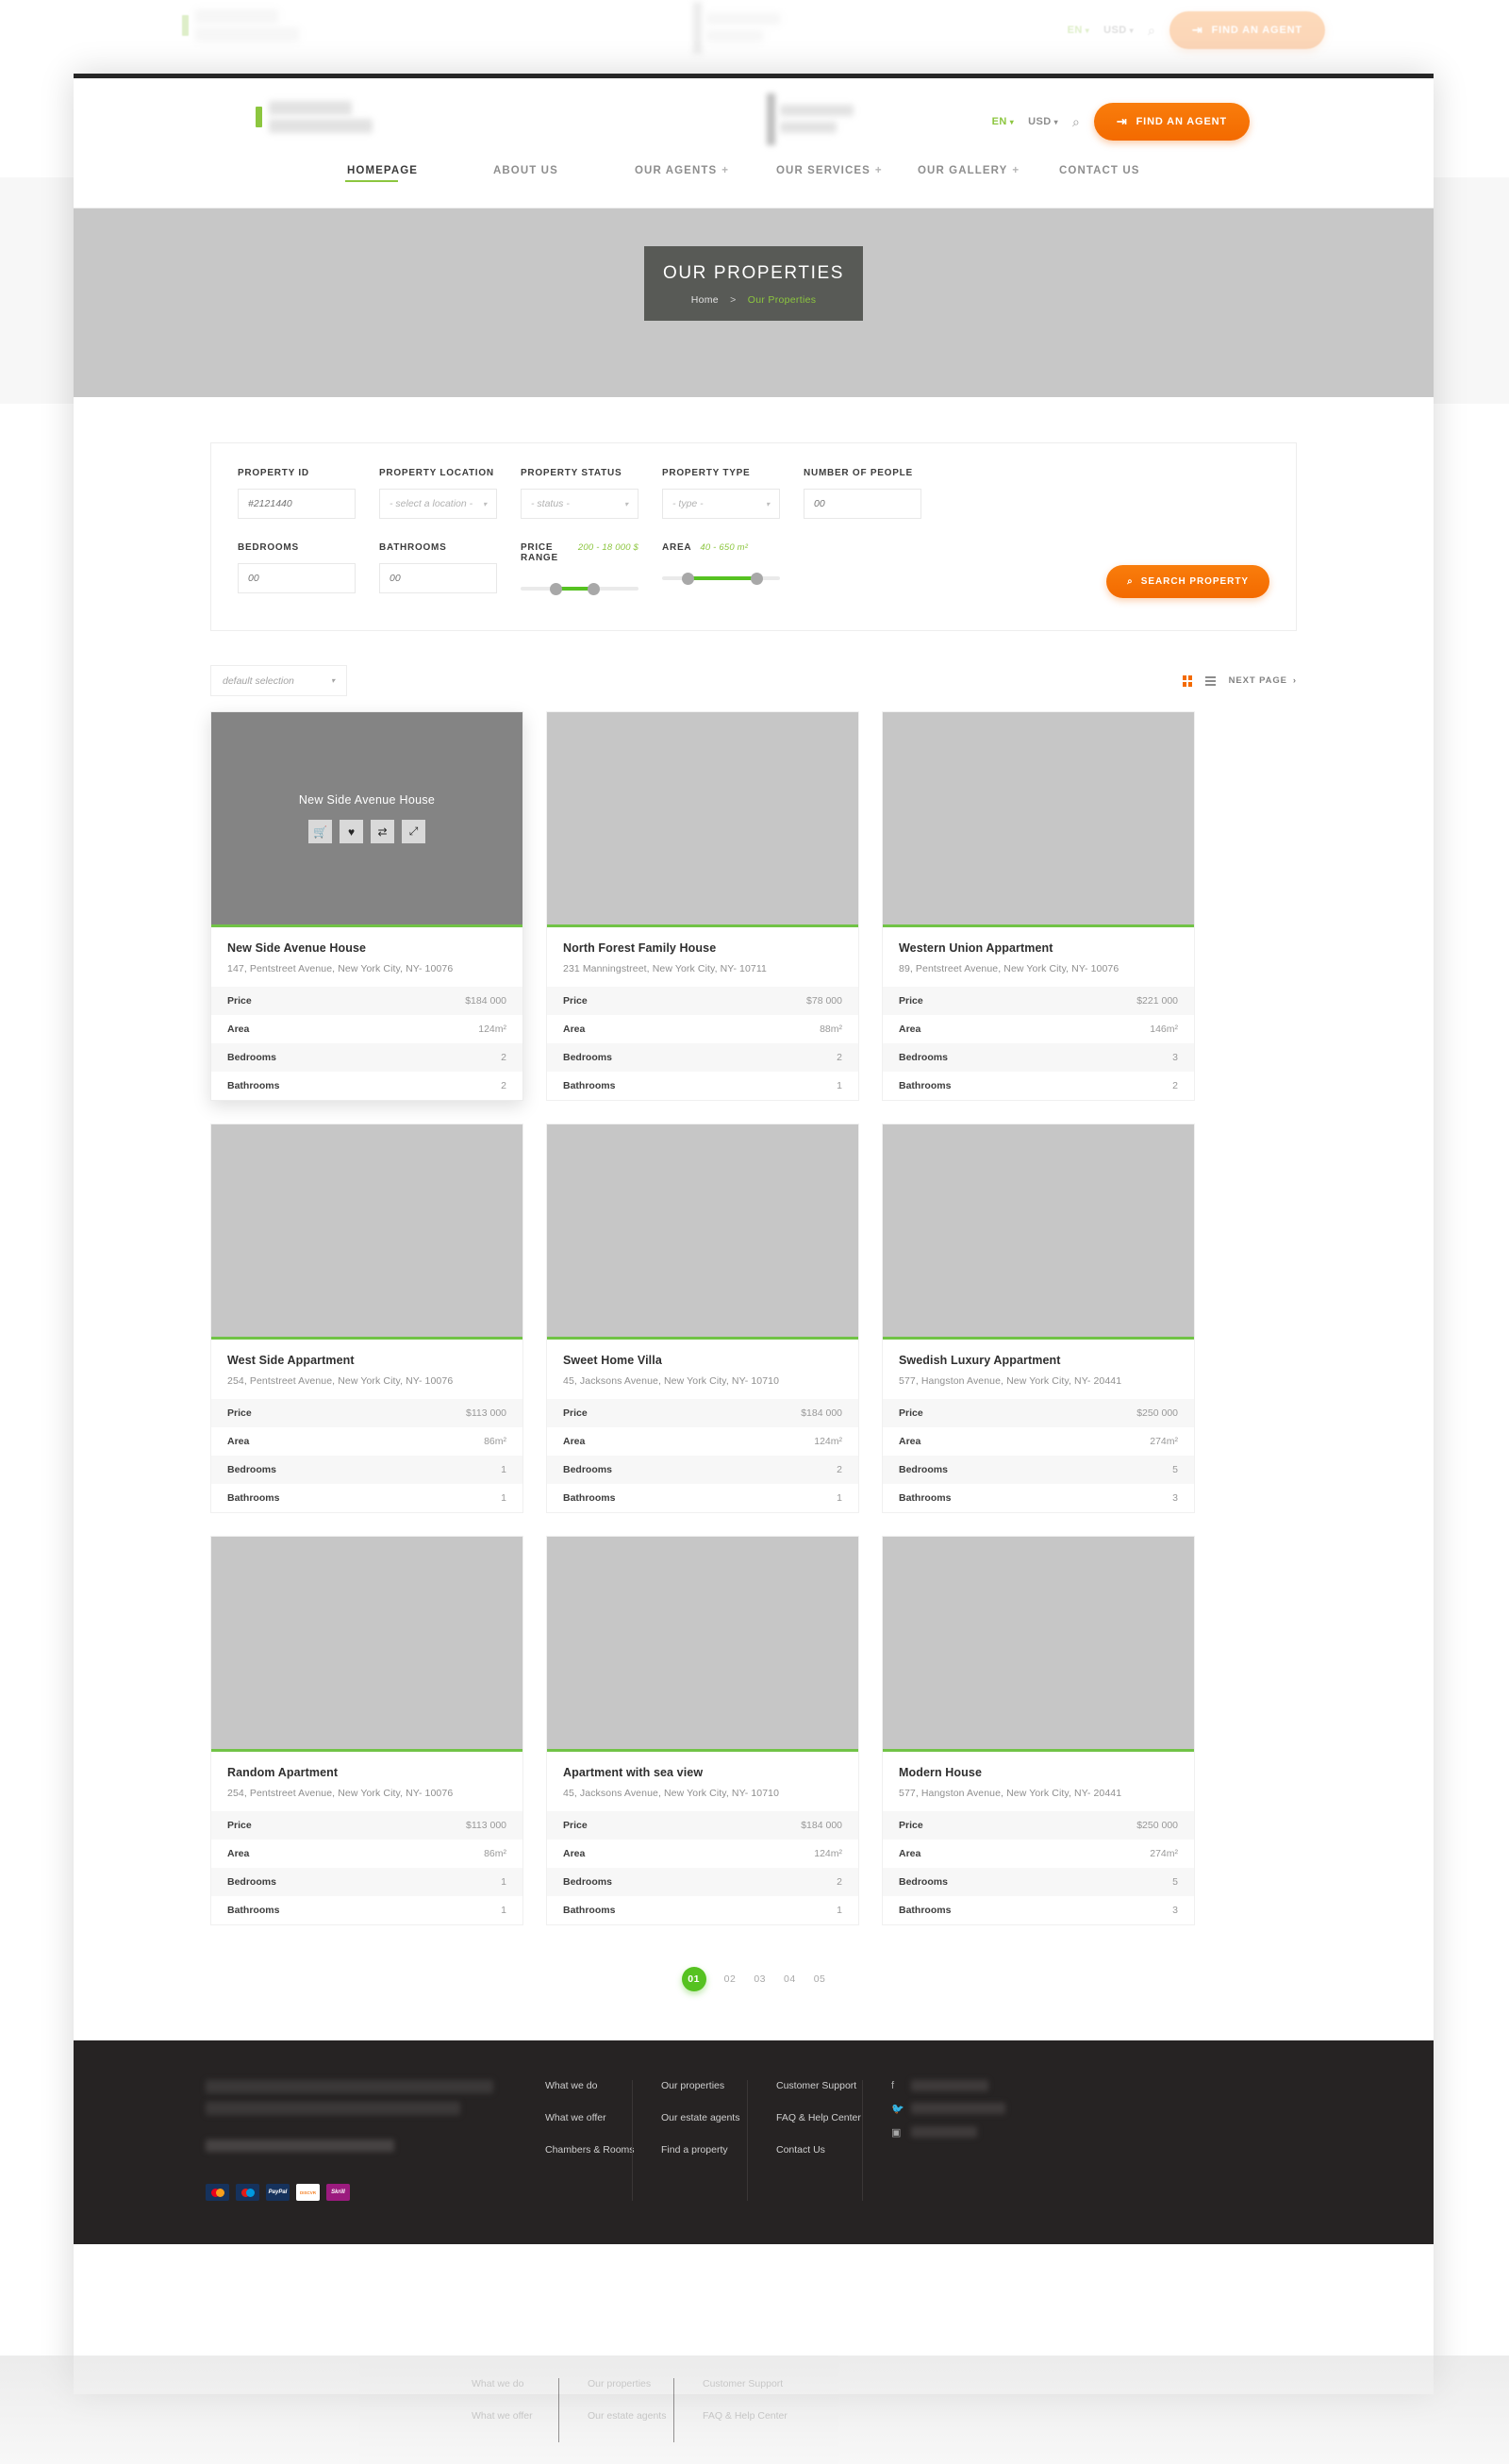  What do you see at coordinates (1038, 1413) in the screenshot?
I see `property-spec-price: Price $250 000` at bounding box center [1038, 1413].